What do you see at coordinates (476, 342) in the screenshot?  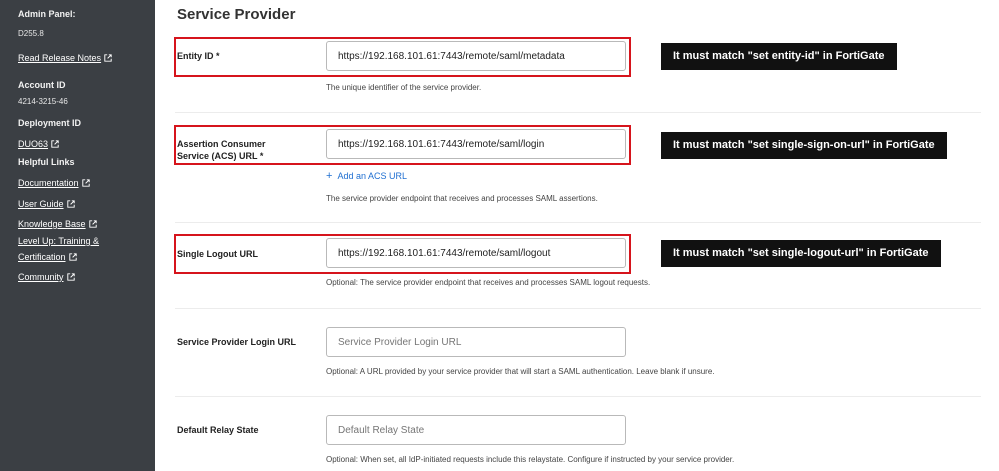 I see `sp-login-url-input` at bounding box center [476, 342].